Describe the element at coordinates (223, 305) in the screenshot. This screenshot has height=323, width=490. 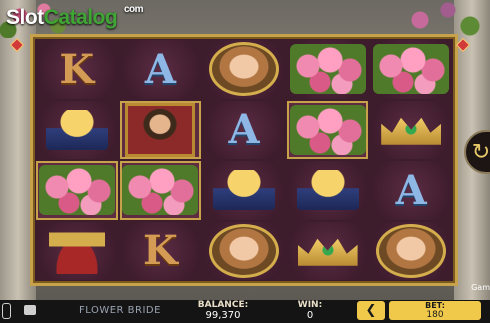
I see `balance-label: BALANCE:` at that location.